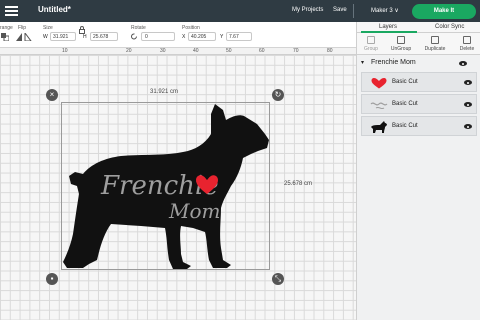 The height and width of the screenshot is (320, 480). What do you see at coordinates (340, 10) in the screenshot?
I see `save-button: Save` at bounding box center [340, 10].